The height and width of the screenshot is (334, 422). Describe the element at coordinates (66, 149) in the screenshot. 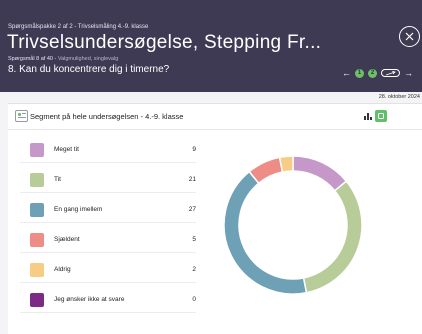

I see `legend-label: Meget tit` at that location.